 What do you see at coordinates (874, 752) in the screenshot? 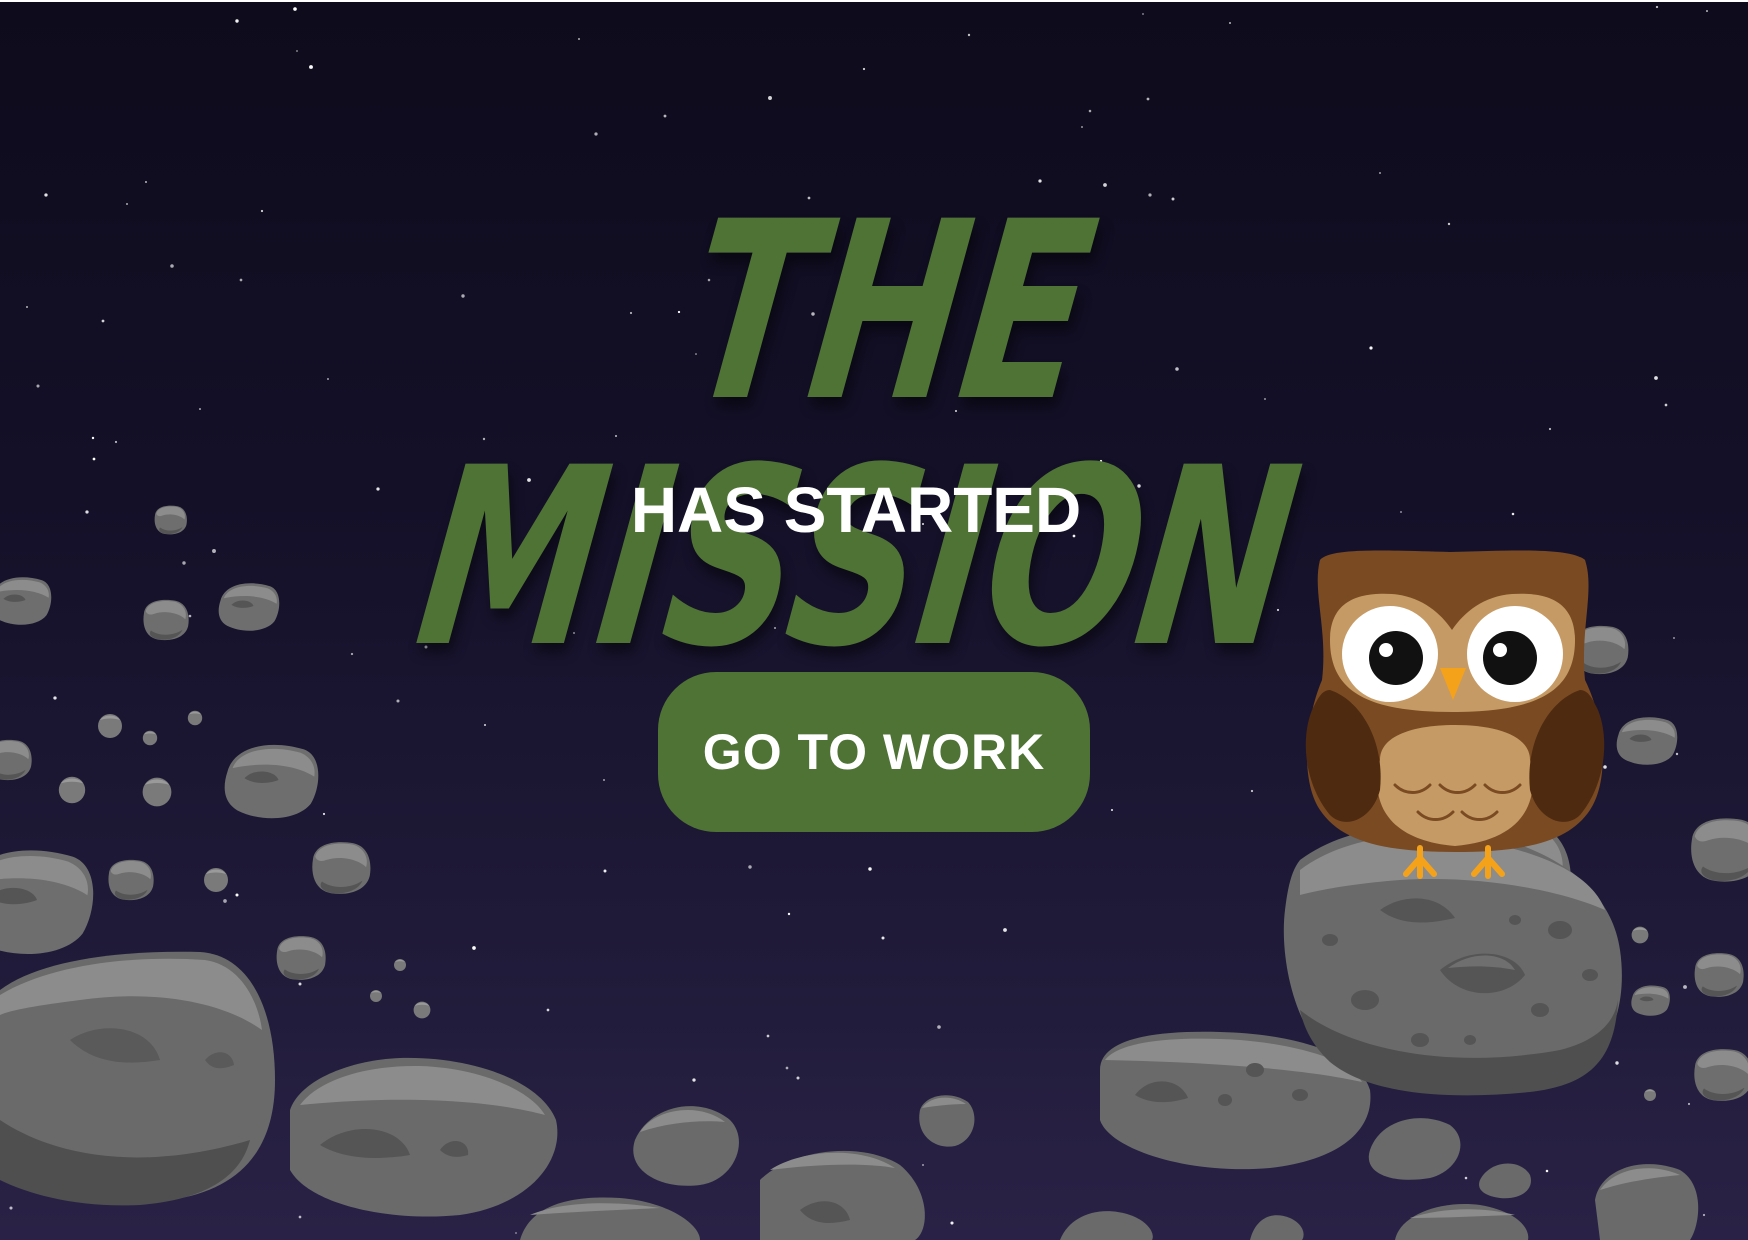
I see `go-to-work-button: GO TO WORK` at bounding box center [874, 752].